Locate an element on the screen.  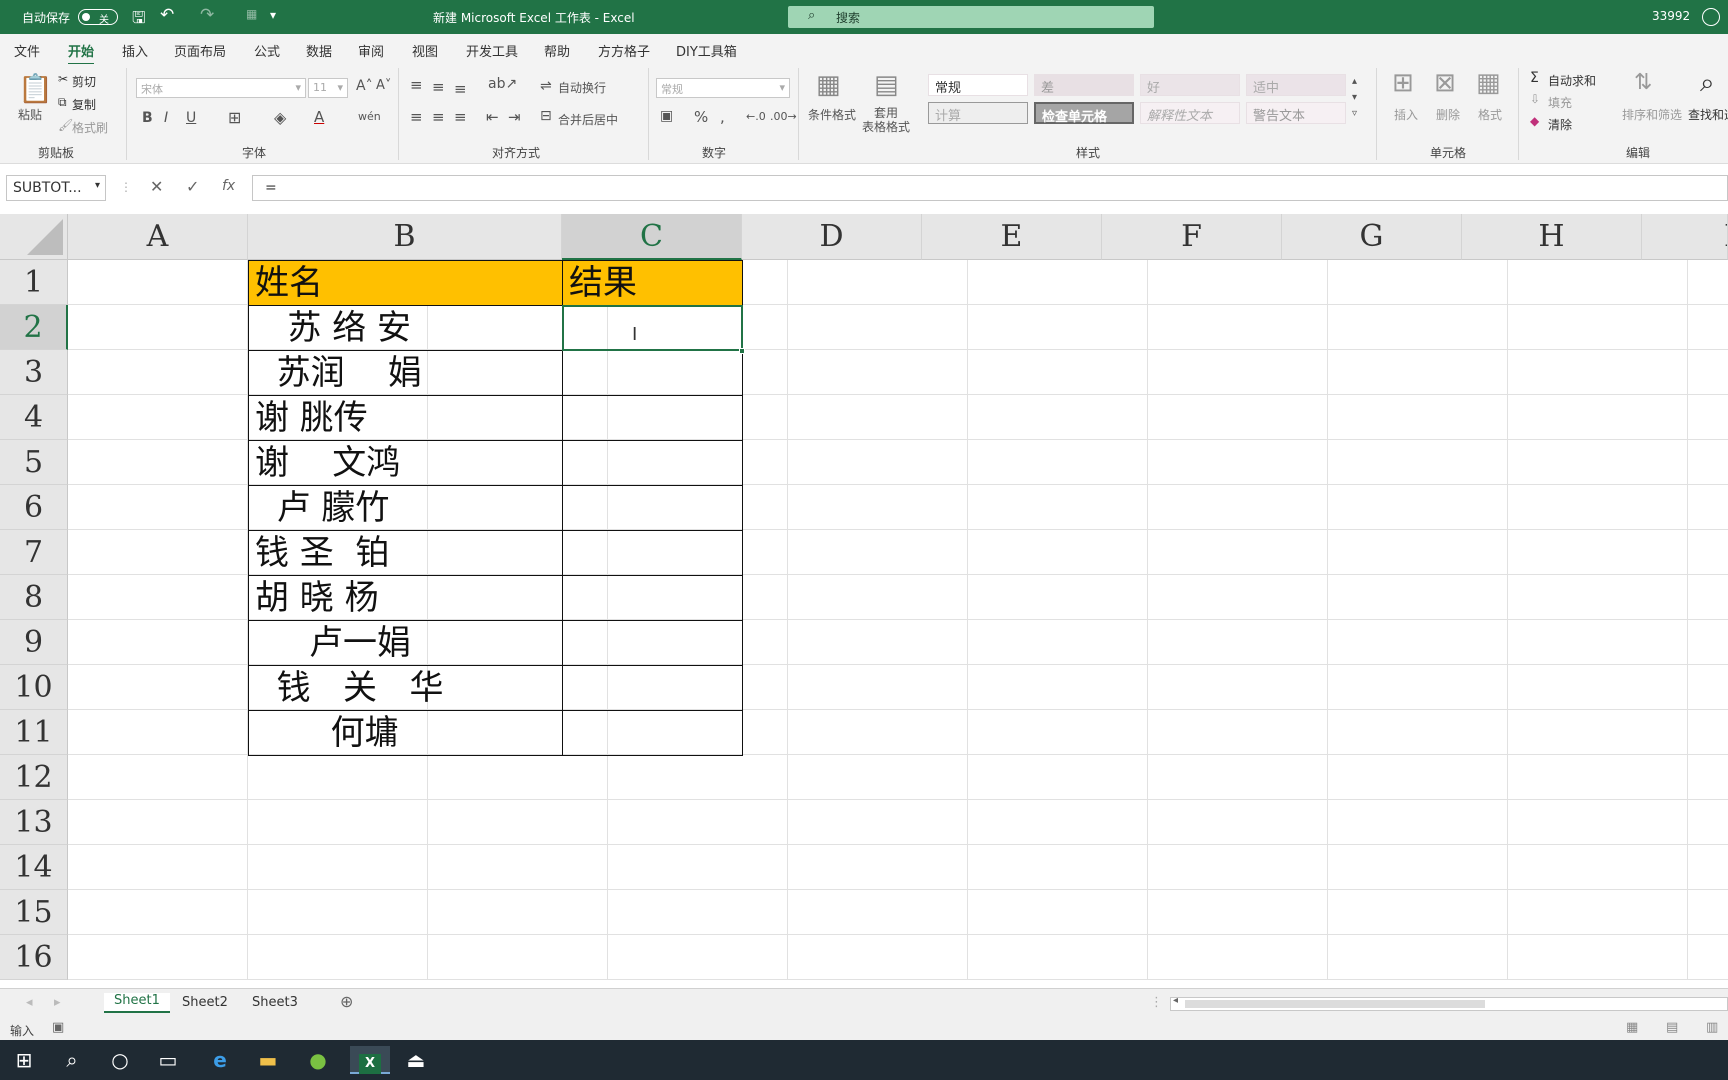
row-header-16: 16 is located at coordinates (34, 957).